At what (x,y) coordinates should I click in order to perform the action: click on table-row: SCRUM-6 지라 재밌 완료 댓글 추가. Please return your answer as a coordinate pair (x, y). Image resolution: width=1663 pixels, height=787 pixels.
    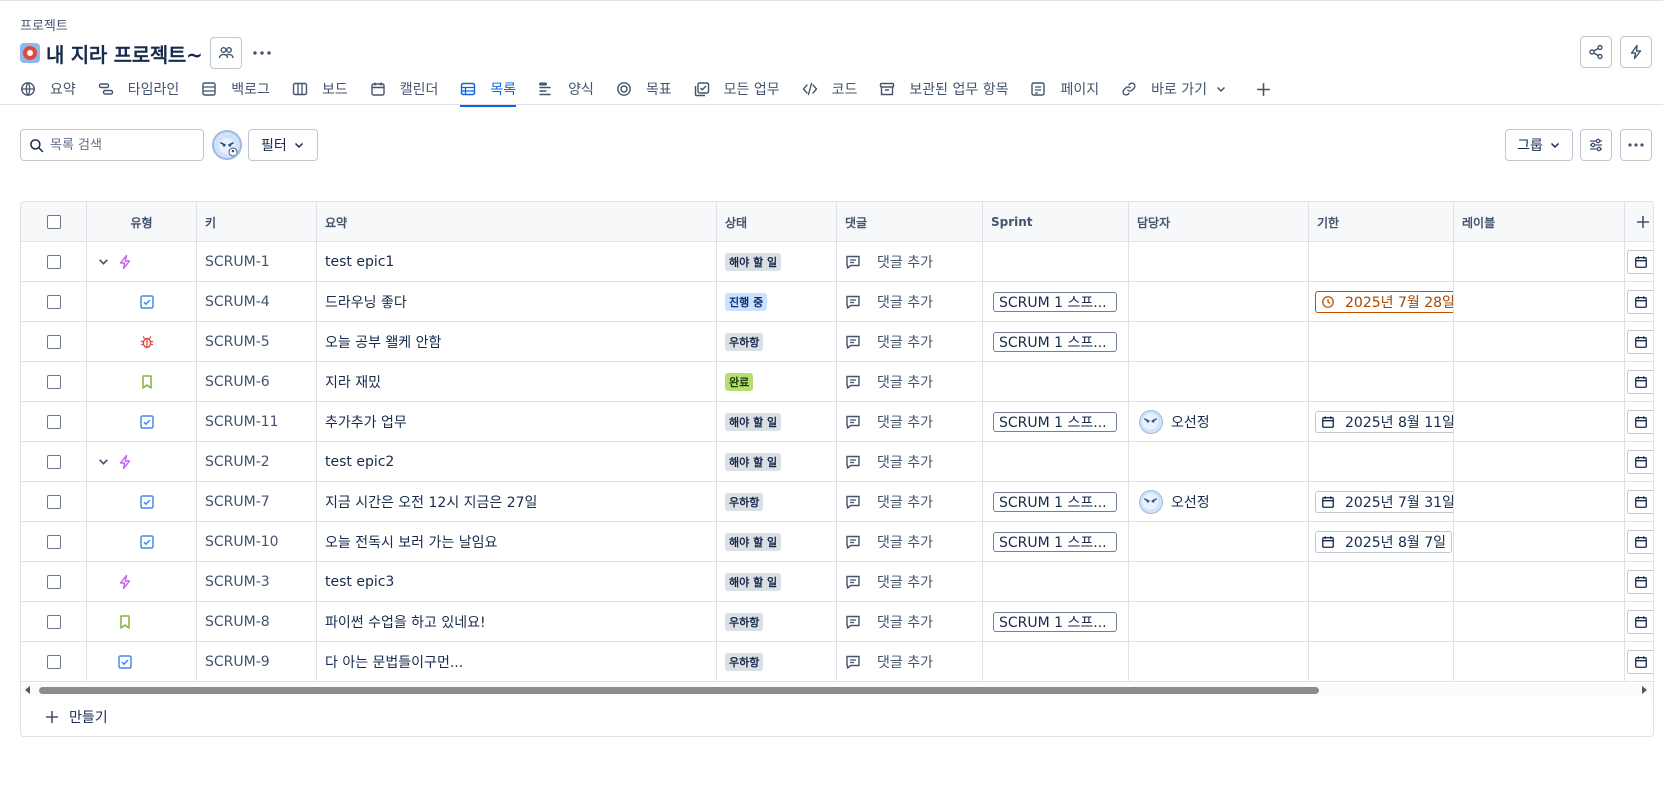
    Looking at the image, I should click on (837, 382).